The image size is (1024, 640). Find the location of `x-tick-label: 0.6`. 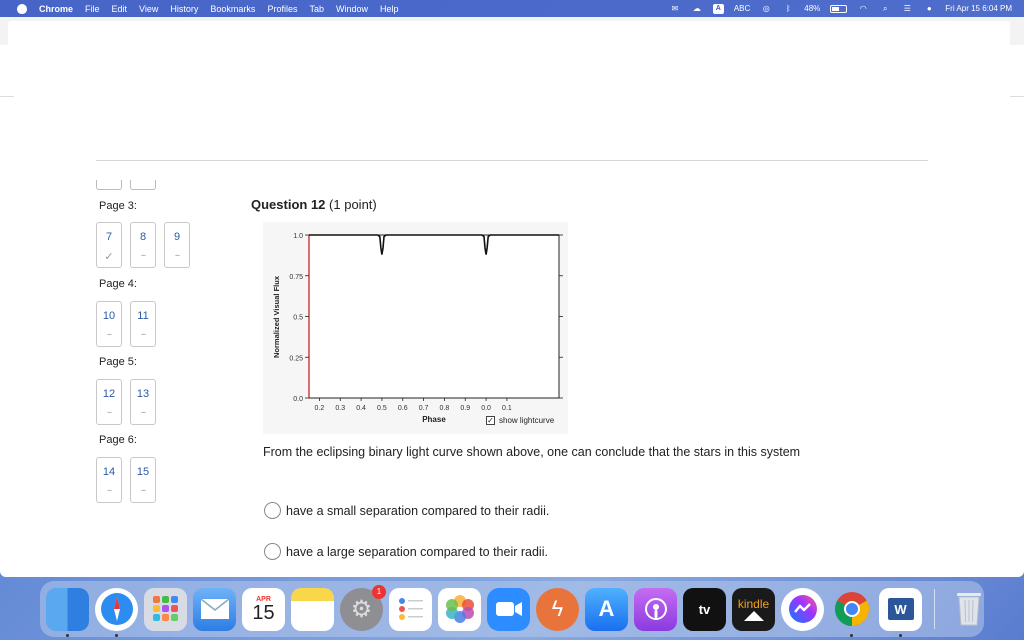

x-tick-label: 0.6 is located at coordinates (403, 408).